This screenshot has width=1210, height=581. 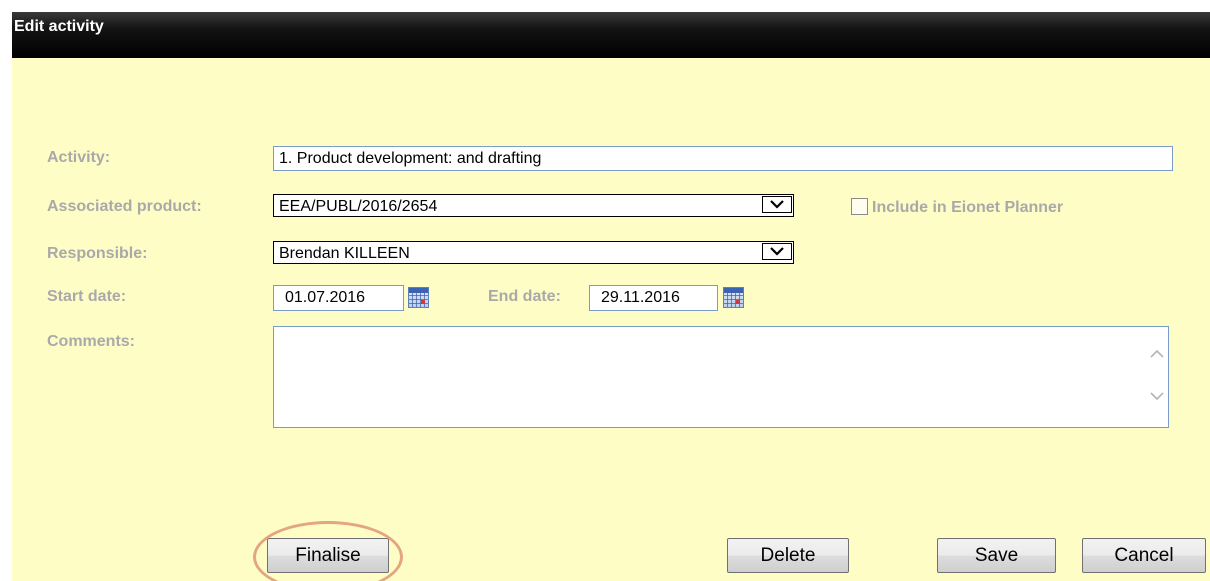 I want to click on save-button: Save, so click(x=996, y=555).